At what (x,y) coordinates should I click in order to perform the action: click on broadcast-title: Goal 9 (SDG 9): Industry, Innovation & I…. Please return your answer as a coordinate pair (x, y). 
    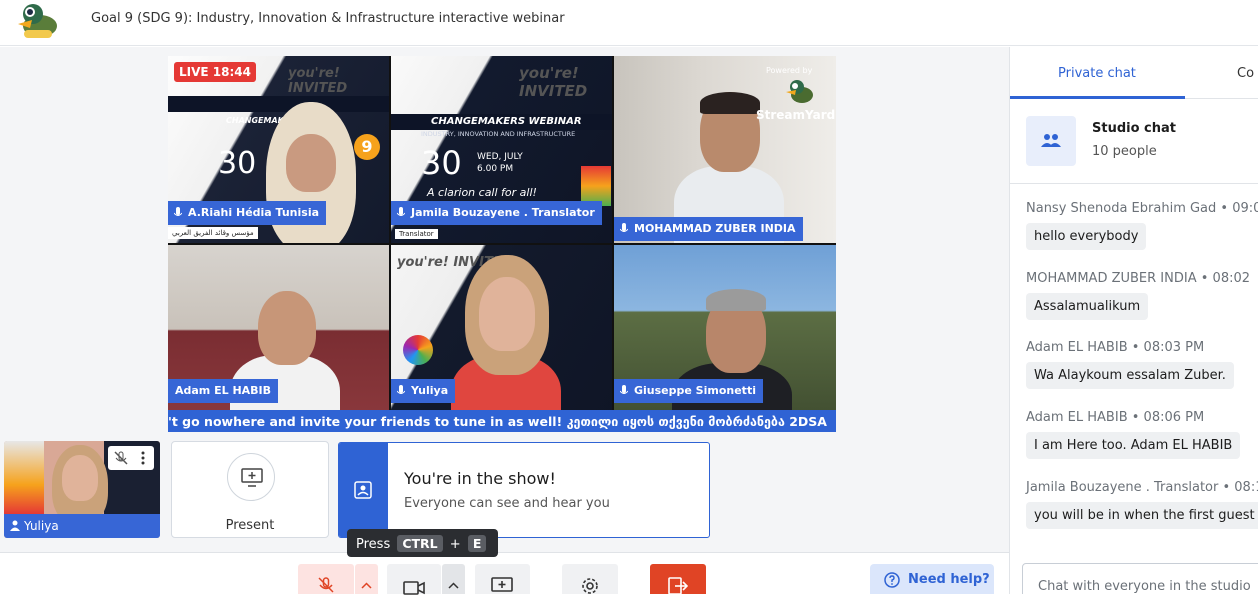
    Looking at the image, I should click on (328, 18).